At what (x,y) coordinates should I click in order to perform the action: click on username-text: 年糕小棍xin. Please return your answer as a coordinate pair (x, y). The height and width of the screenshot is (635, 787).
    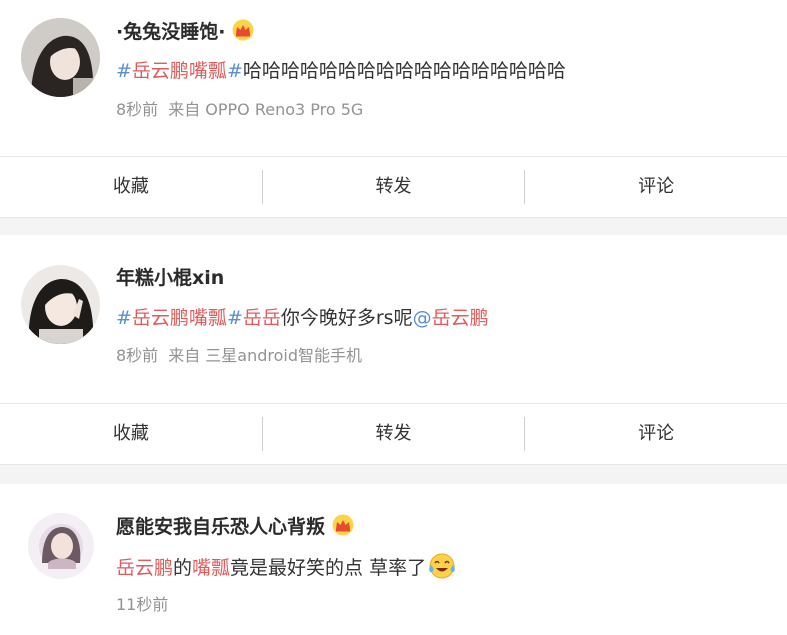
    Looking at the image, I should click on (170, 278).